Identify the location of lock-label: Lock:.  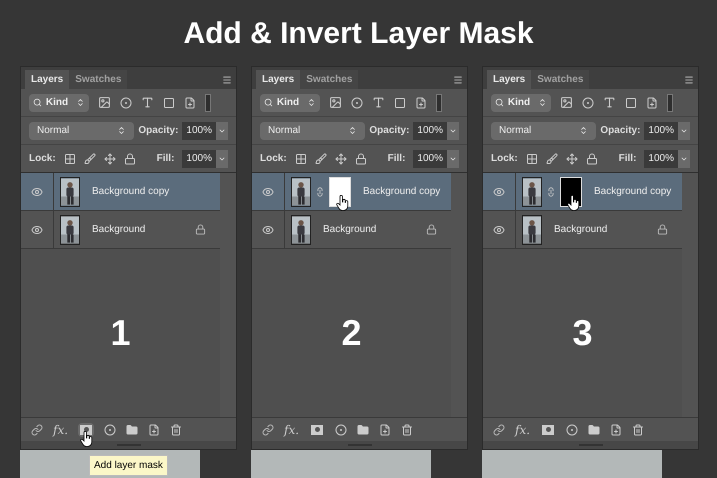
(504, 159).